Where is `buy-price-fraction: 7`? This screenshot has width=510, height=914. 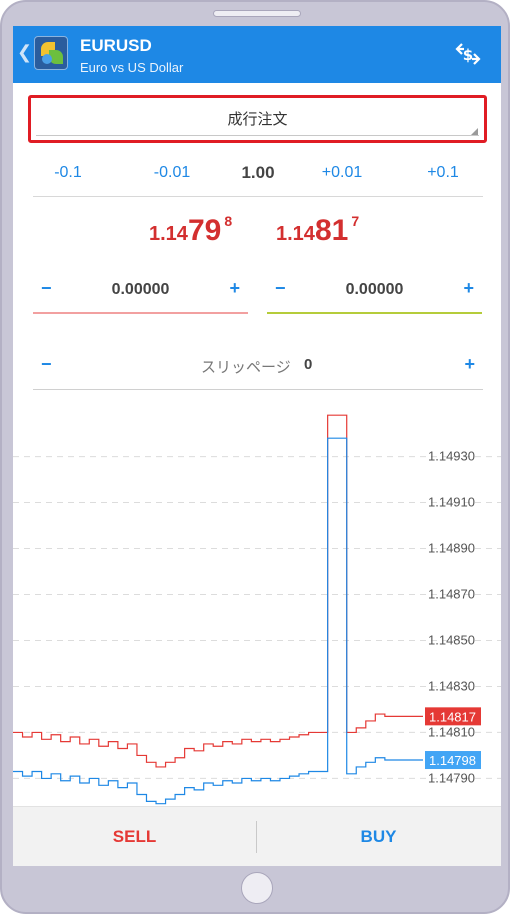 buy-price-fraction: 7 is located at coordinates (355, 221).